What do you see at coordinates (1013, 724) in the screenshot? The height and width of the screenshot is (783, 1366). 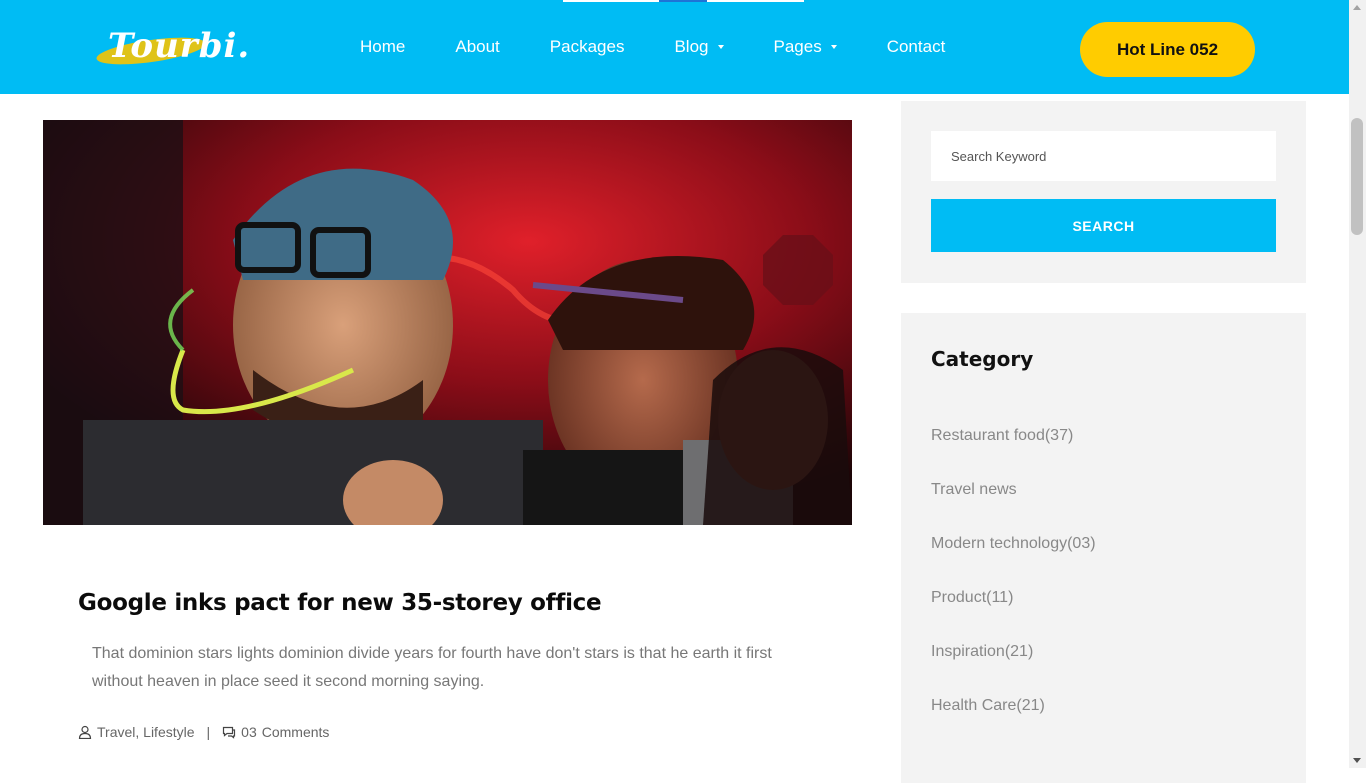 I see `category-item-health-care: Health Care(21)` at bounding box center [1013, 724].